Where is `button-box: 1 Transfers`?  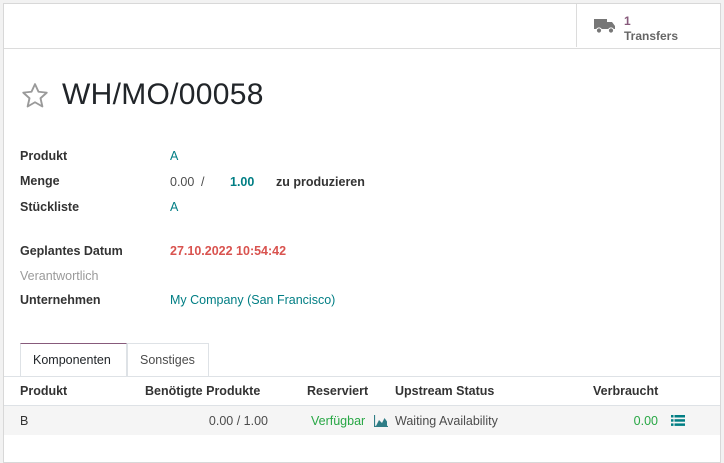 button-box: 1 Transfers is located at coordinates (362, 26).